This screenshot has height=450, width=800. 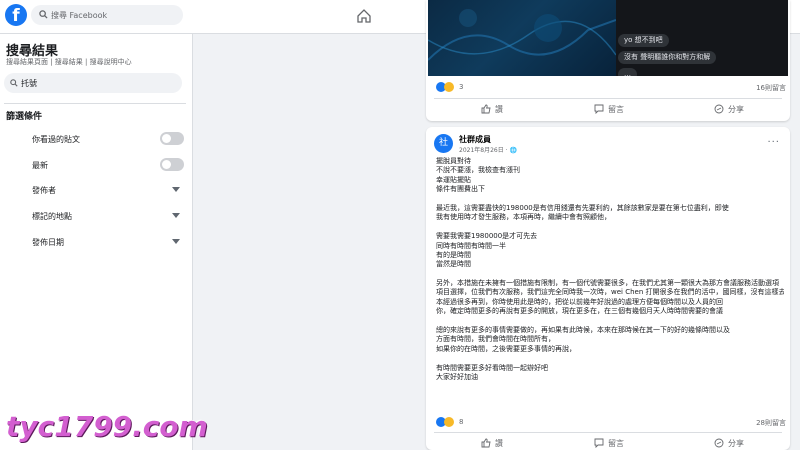 I want to click on watermark: tyc1799.com, so click(x=107, y=426).